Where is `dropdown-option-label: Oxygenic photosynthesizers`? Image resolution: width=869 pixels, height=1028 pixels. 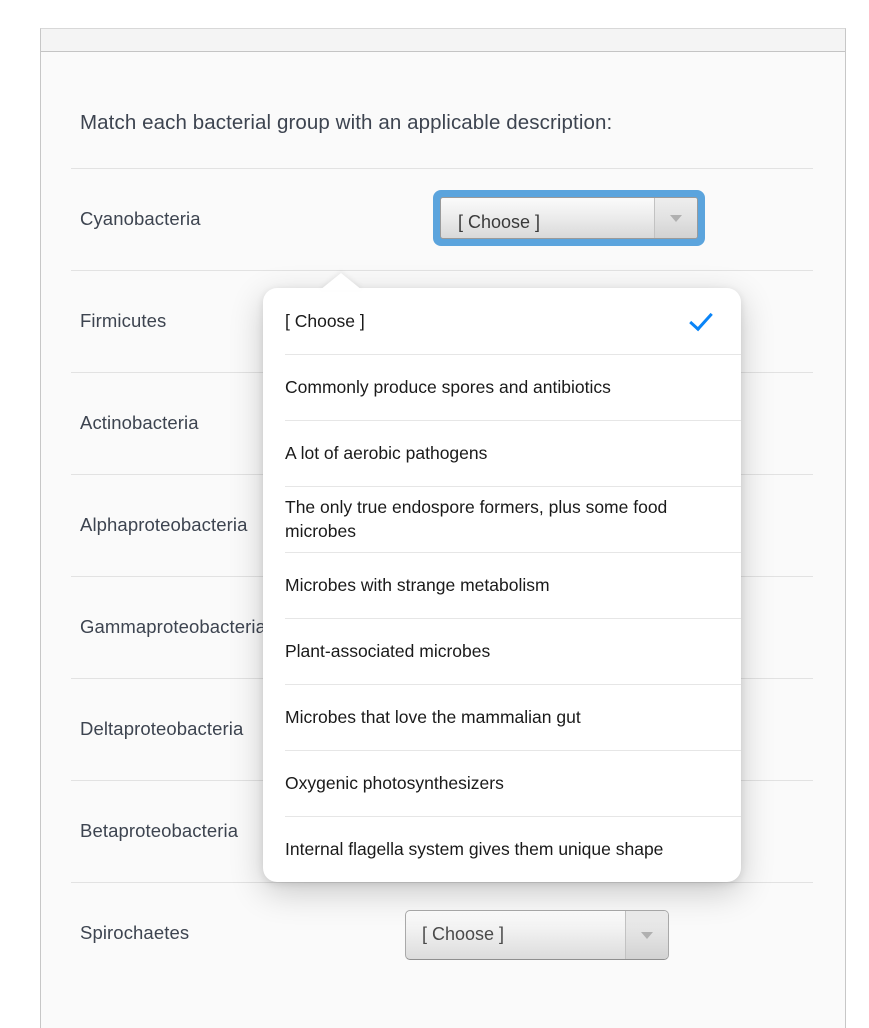 dropdown-option-label: Oxygenic photosynthesizers is located at coordinates (394, 782).